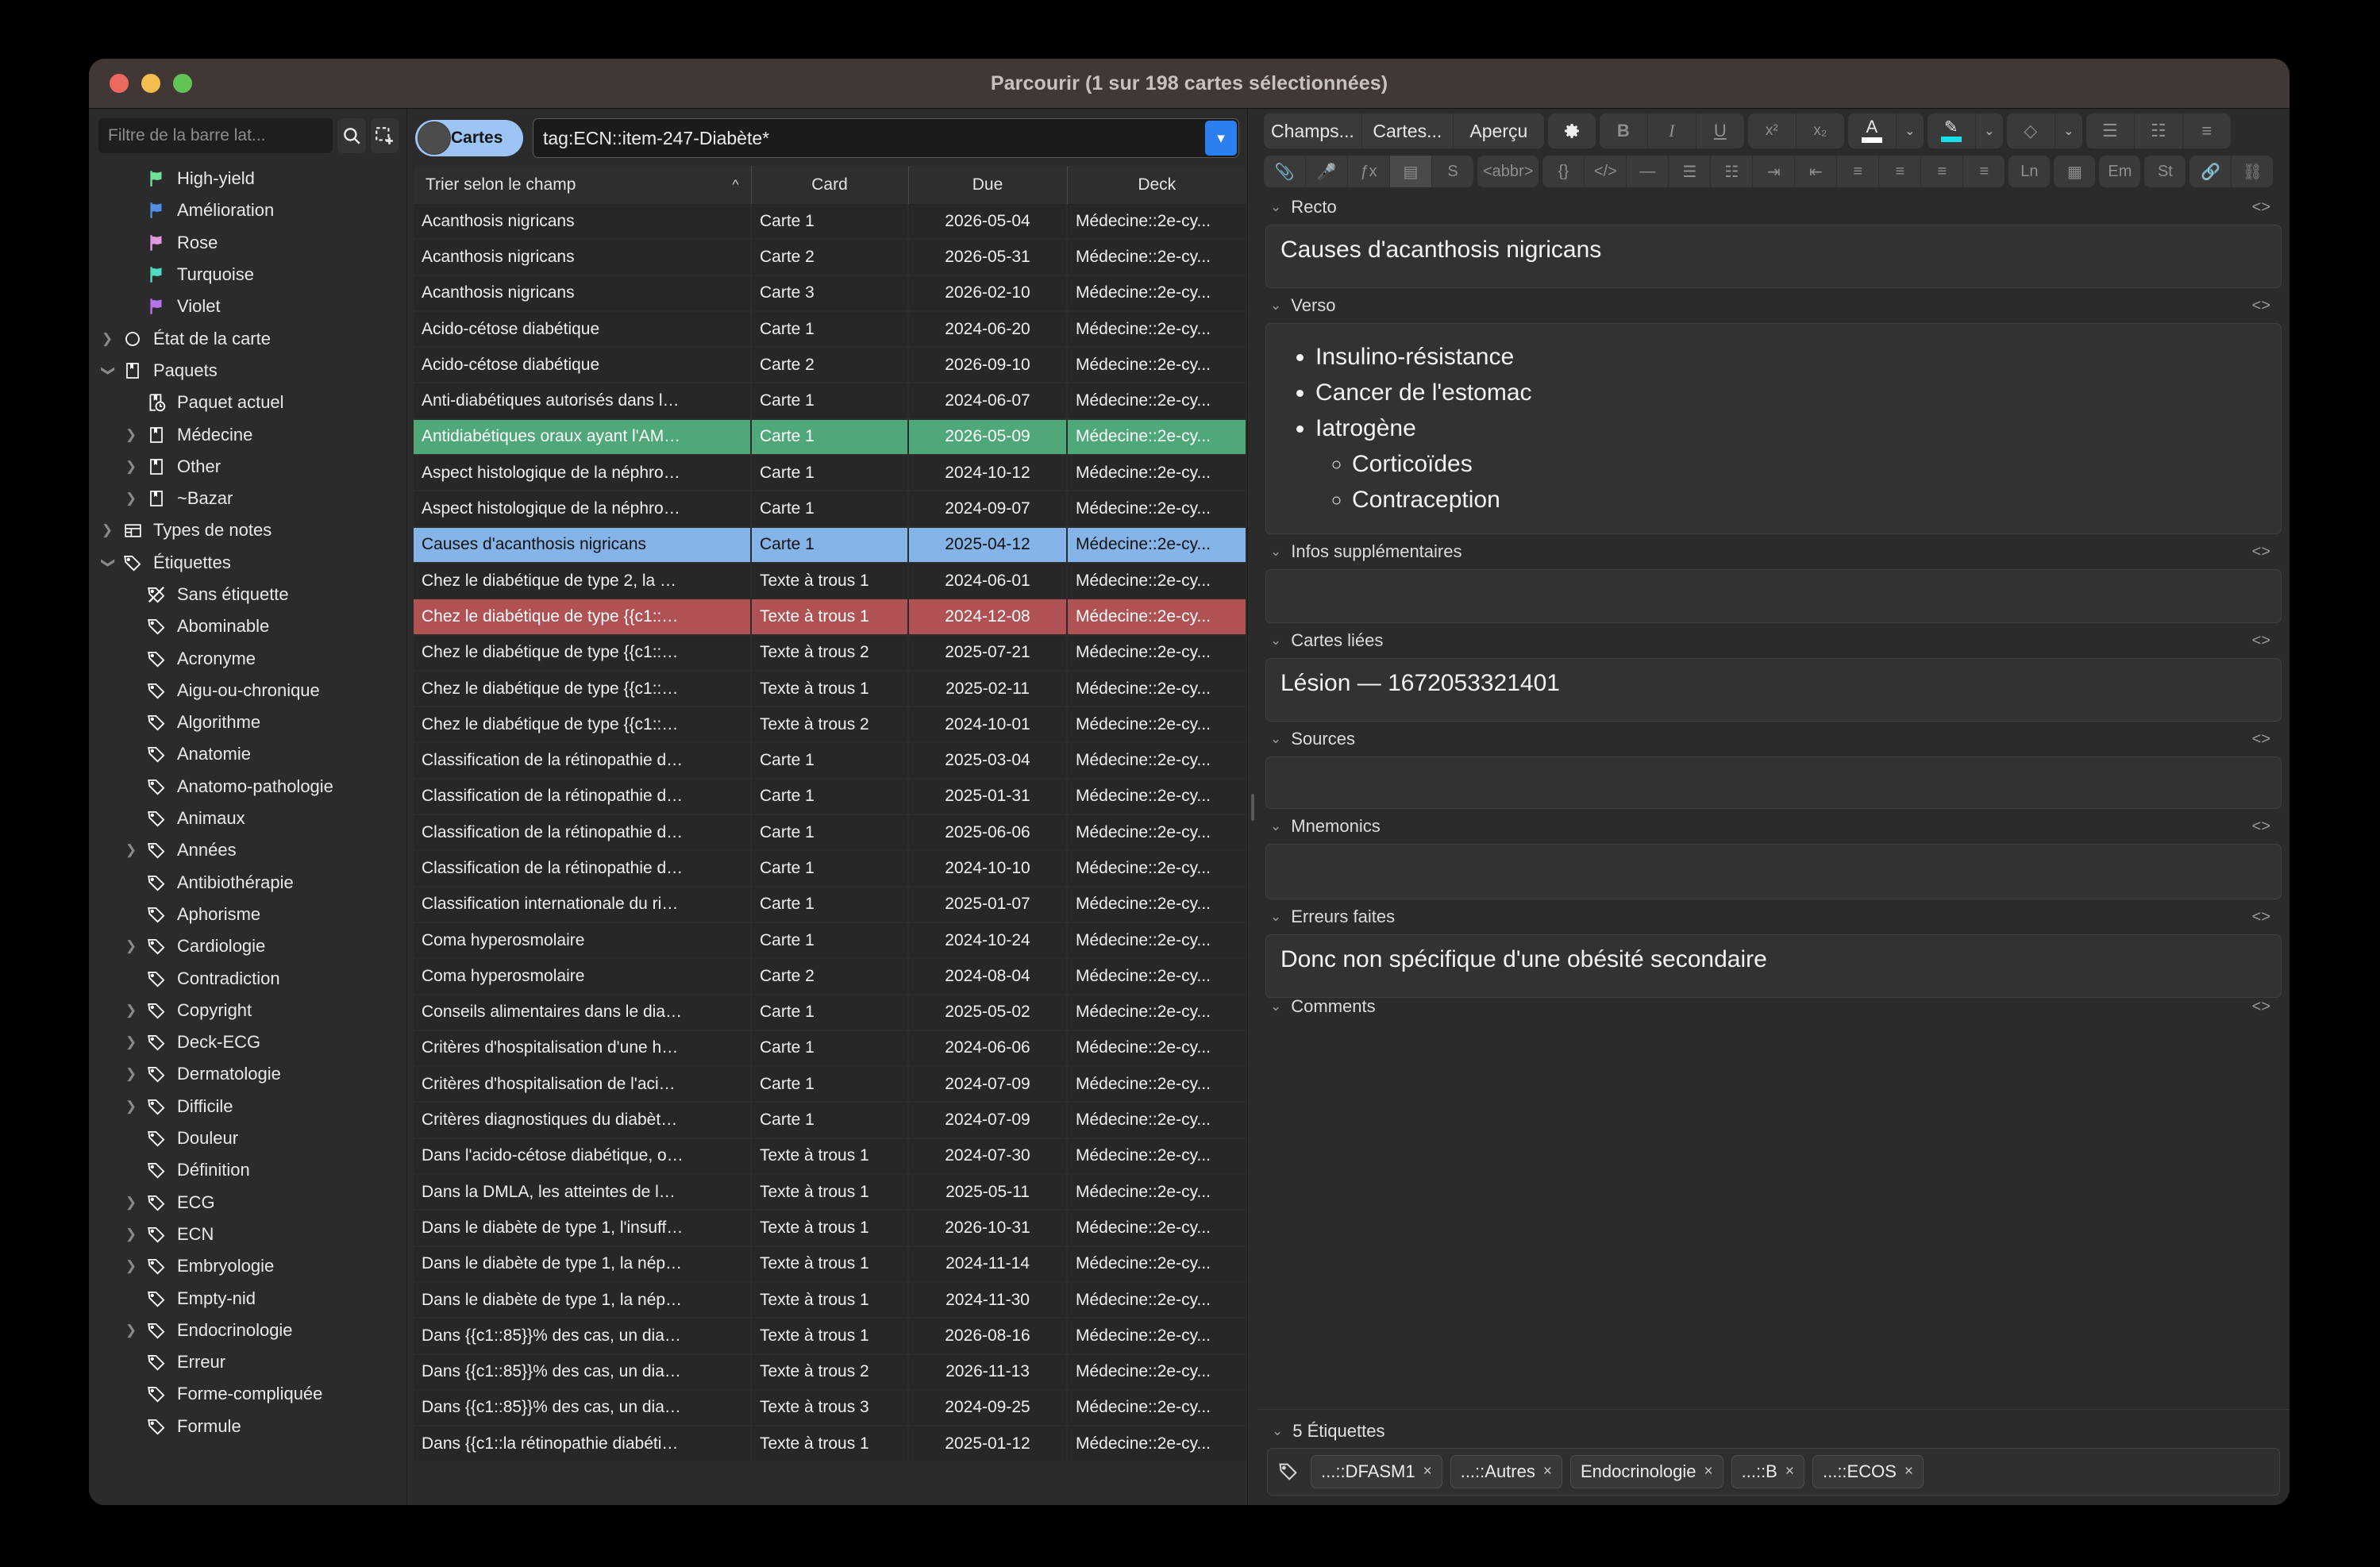 Image resolution: width=2380 pixels, height=1567 pixels. What do you see at coordinates (1910, 131) in the screenshot?
I see `text-color-chevron-icon: ⌄` at bounding box center [1910, 131].